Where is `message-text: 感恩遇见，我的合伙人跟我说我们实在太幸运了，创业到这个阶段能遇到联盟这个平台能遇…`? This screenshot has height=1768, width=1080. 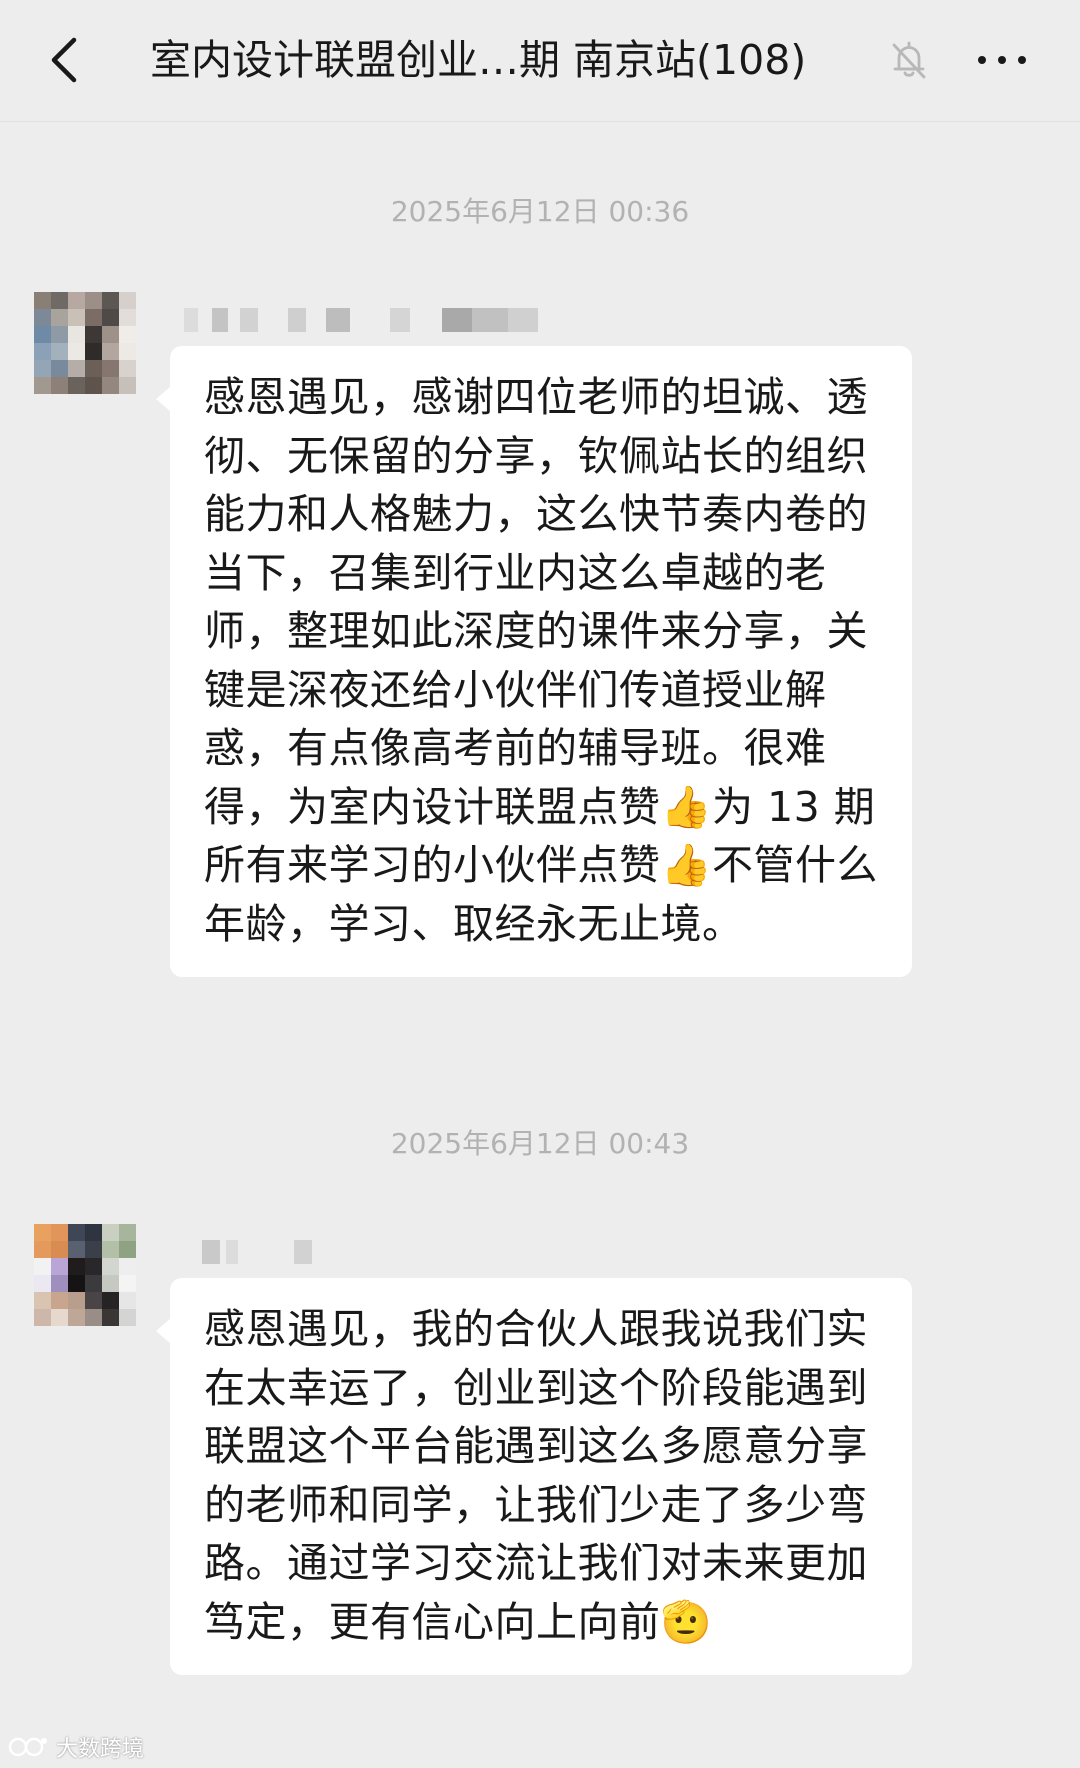 message-text: 感恩遇见，我的合伙人跟我说我们实在太幸运了，创业到这个阶段能遇到联盟这个平台能遇… is located at coordinates (536, 1475).